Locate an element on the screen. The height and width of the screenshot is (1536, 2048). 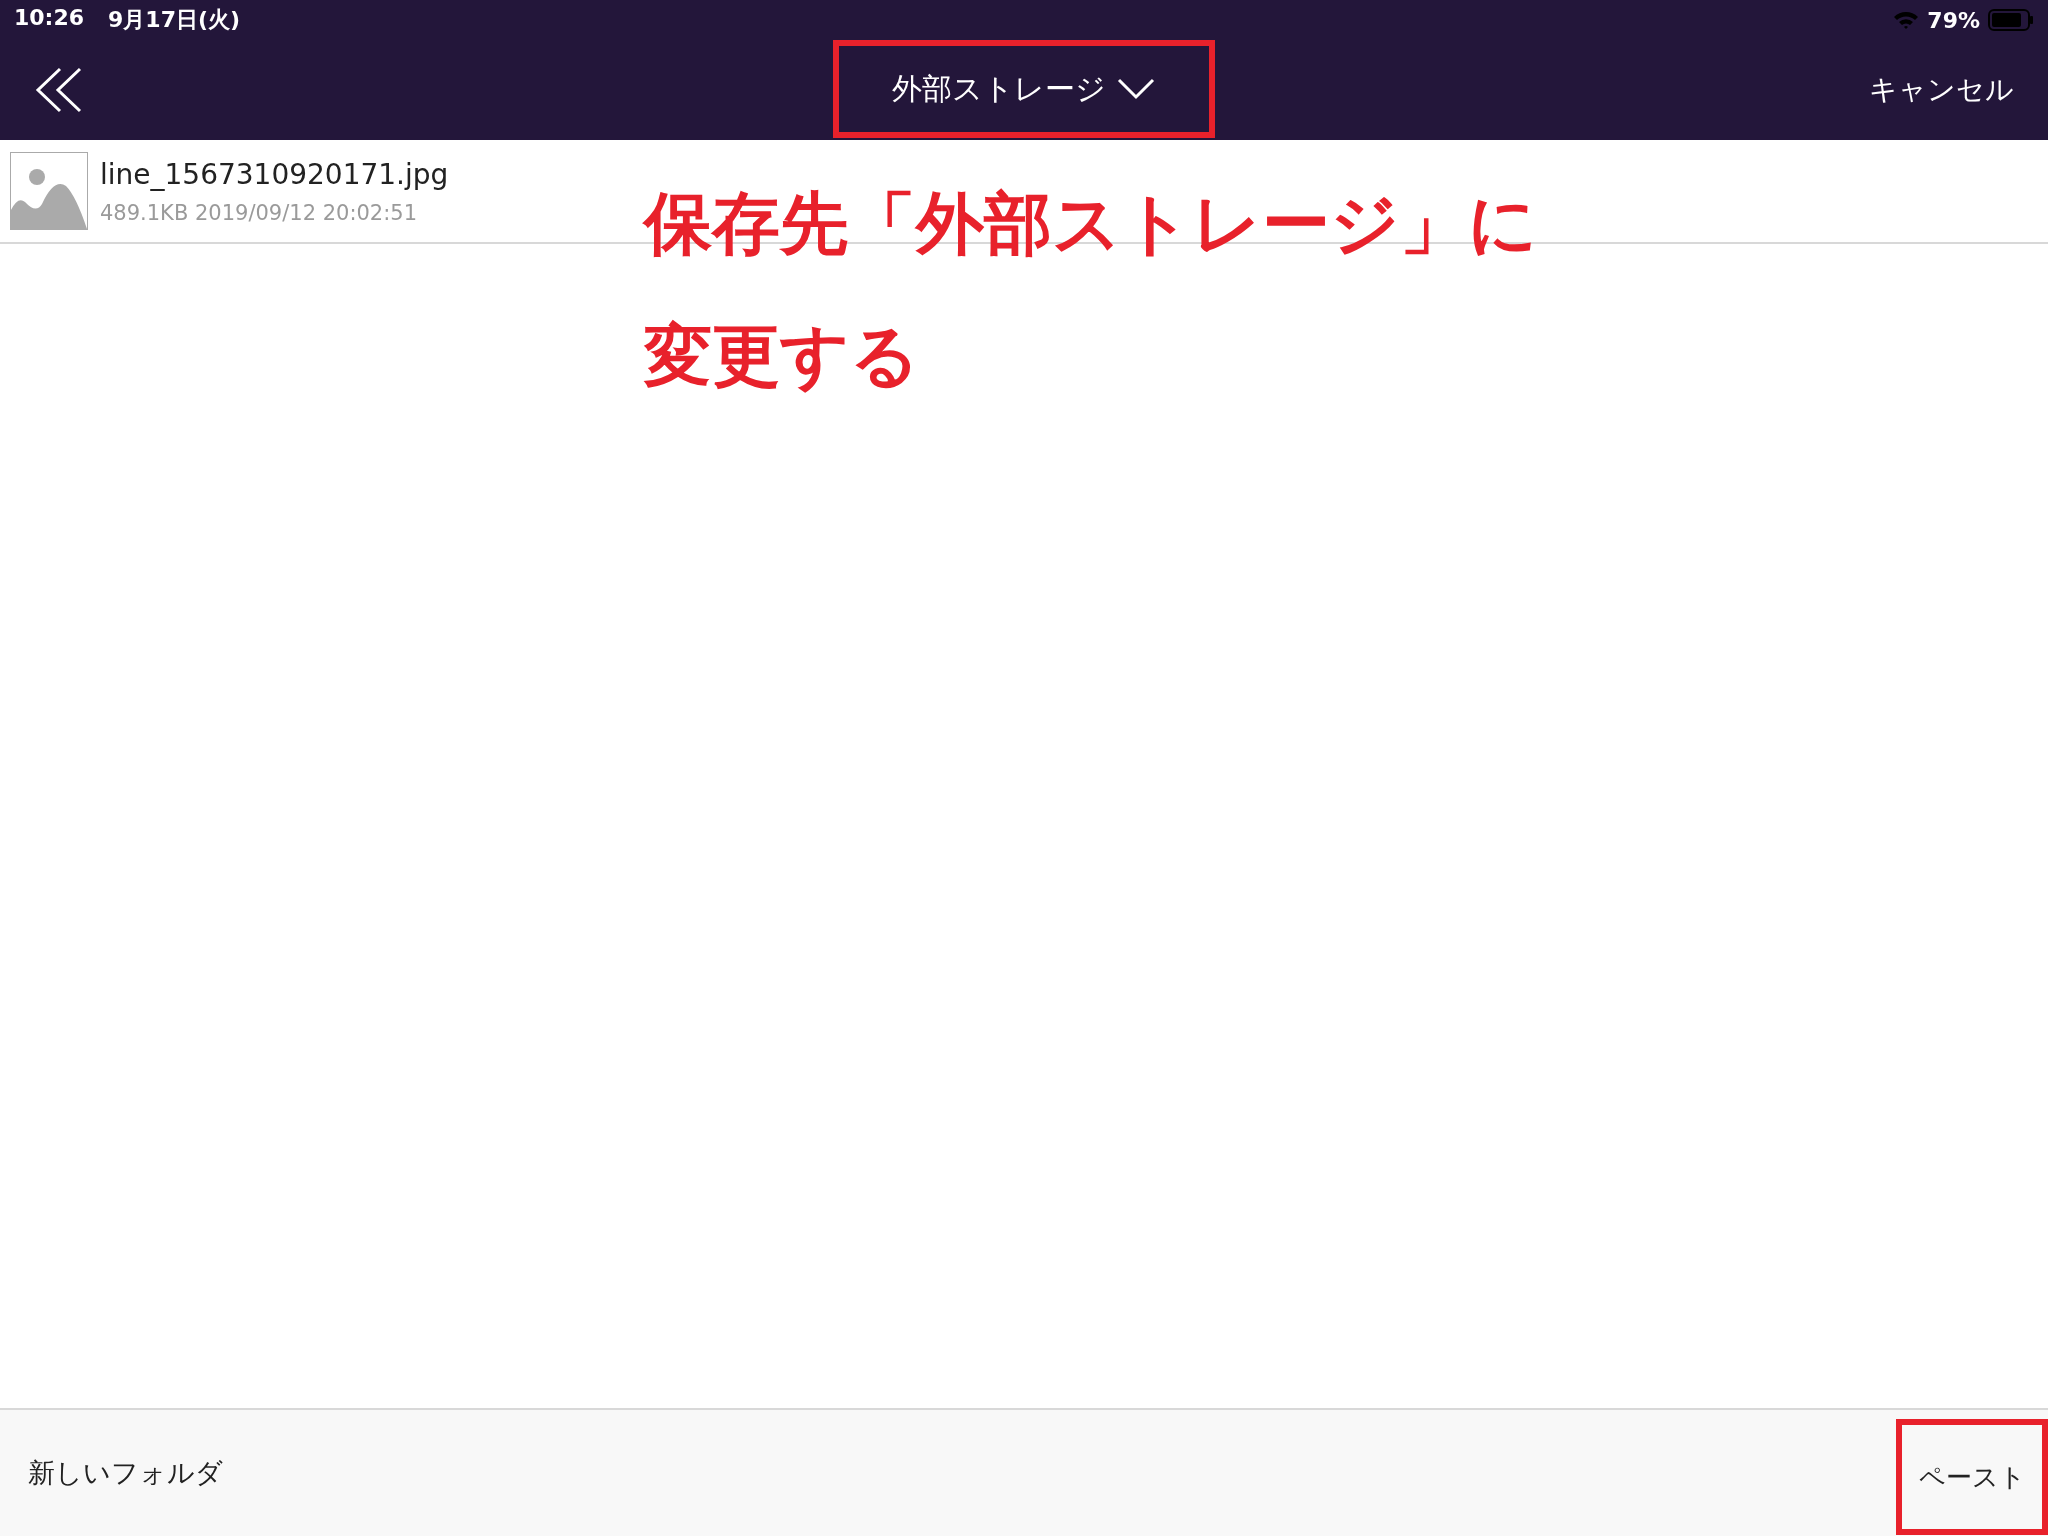
annotation-text: 保存先「外部ストレージ」に is located at coordinates (1091, 224).